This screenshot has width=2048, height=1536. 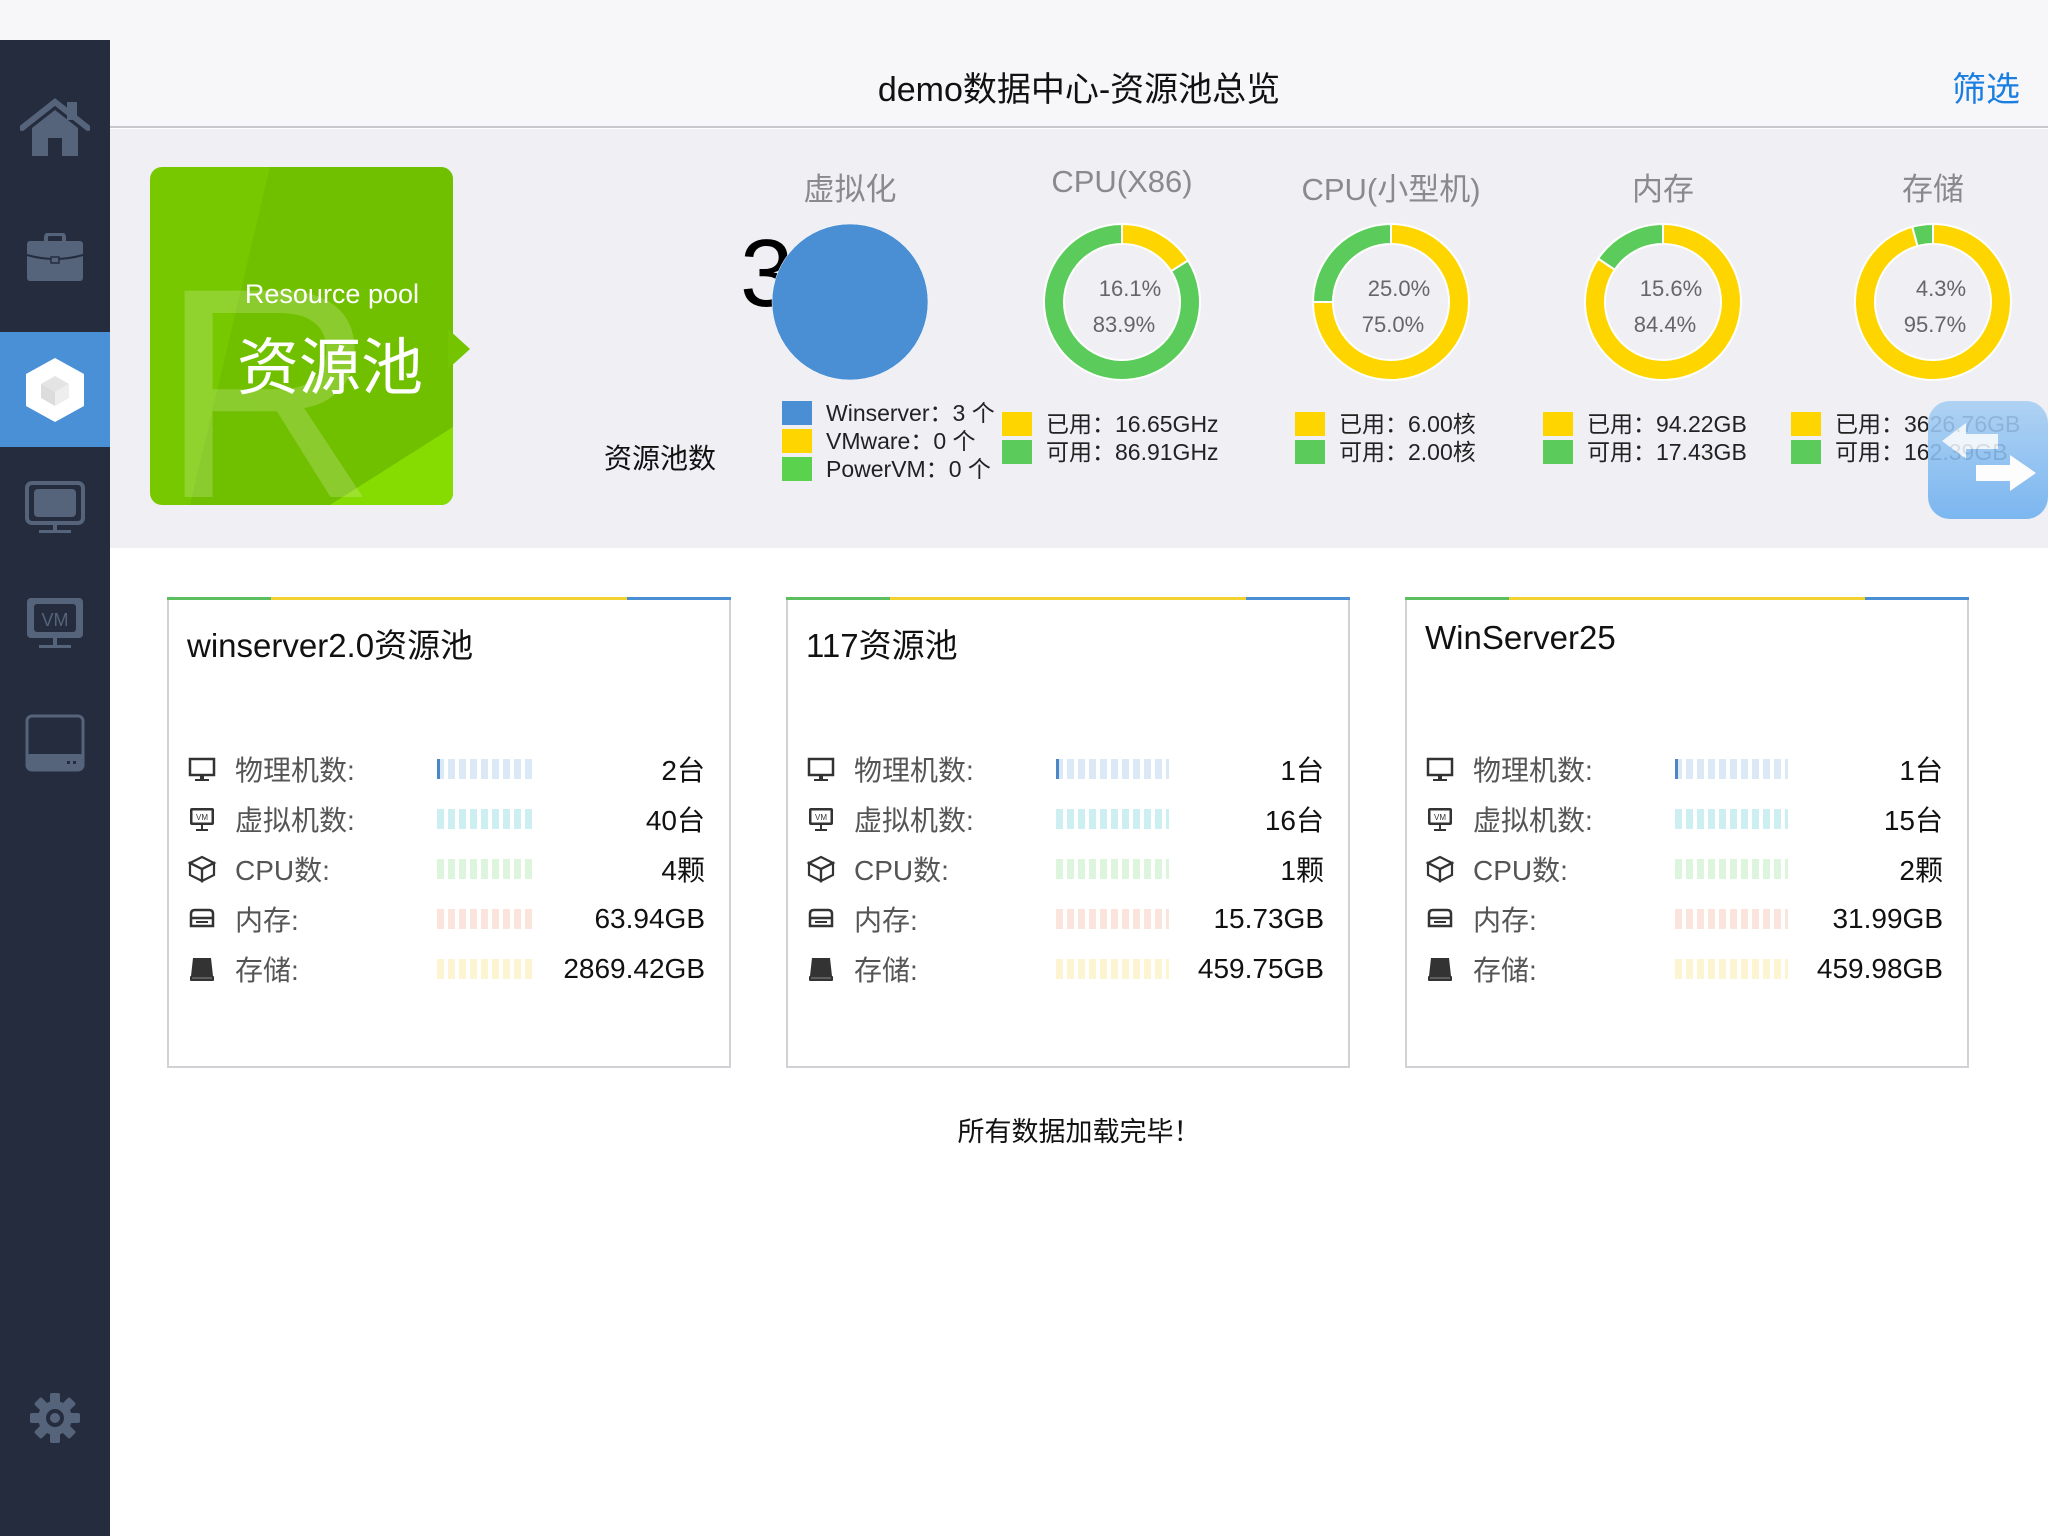 What do you see at coordinates (1671, 288) in the screenshot?
I see `chart-percent-label: 15.6%` at bounding box center [1671, 288].